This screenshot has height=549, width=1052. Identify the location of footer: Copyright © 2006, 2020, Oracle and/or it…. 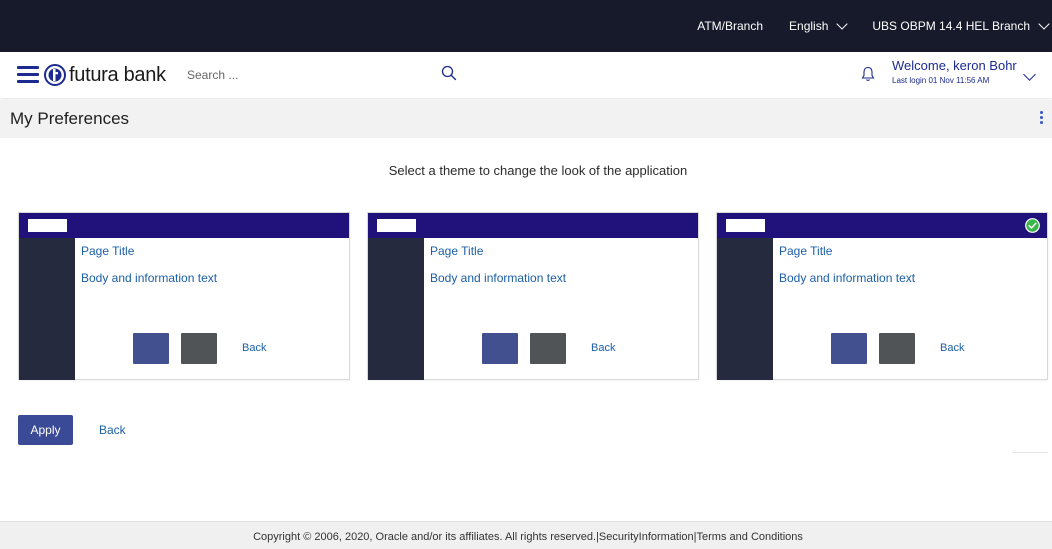
(526, 535).